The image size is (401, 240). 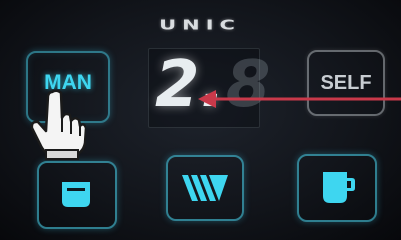 I want to click on hand-pointer-icon, so click(x=58, y=124).